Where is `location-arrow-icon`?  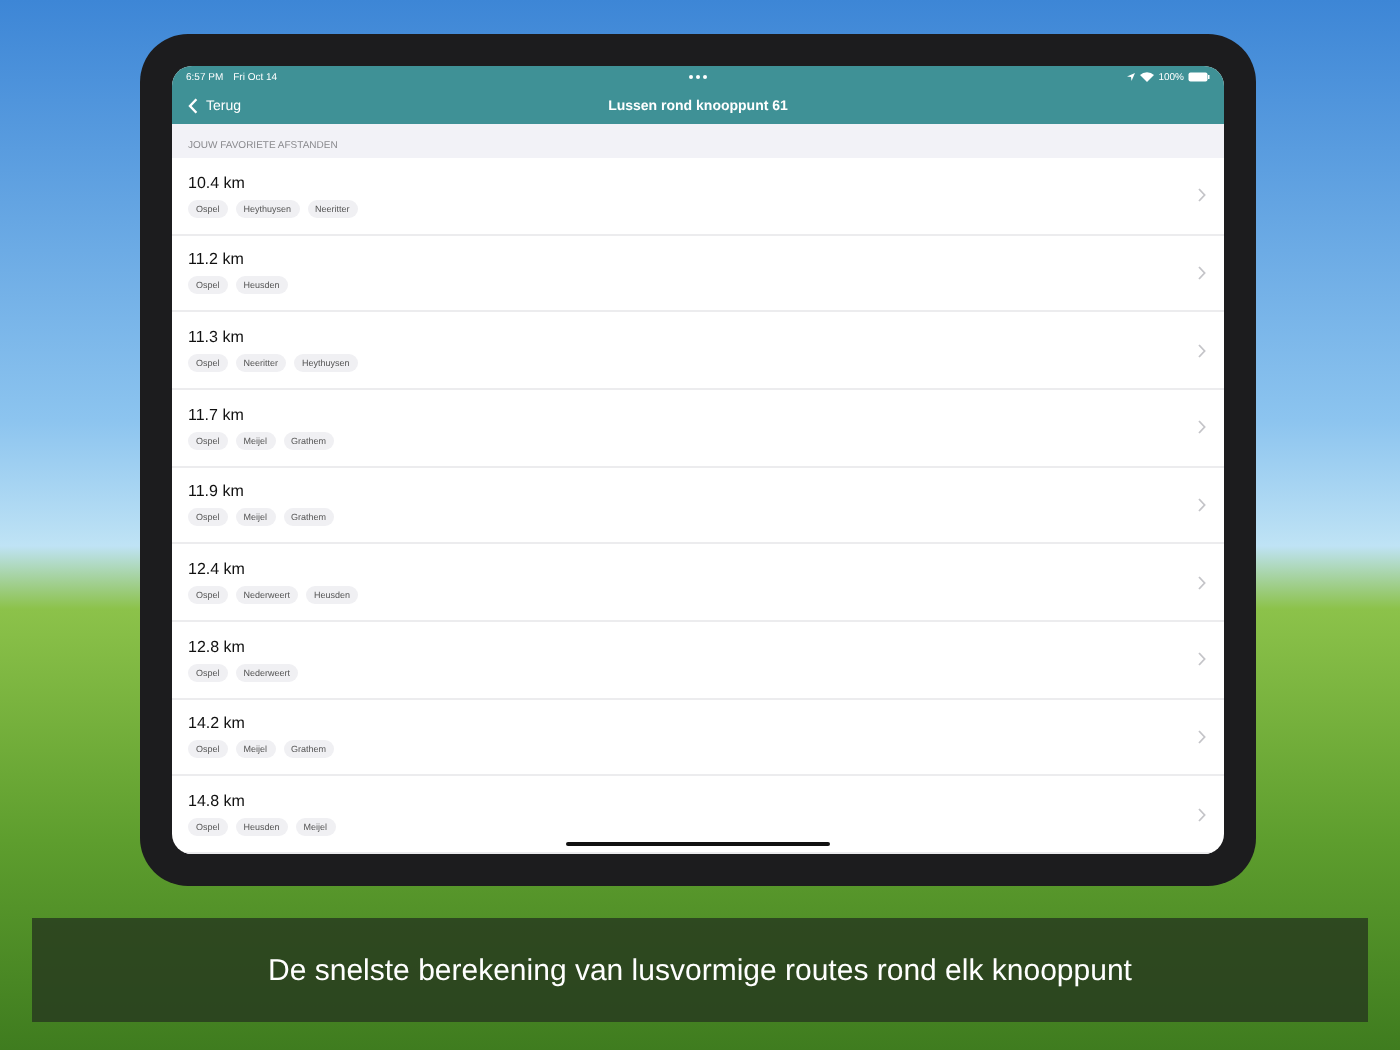
location-arrow-icon is located at coordinates (1131, 77).